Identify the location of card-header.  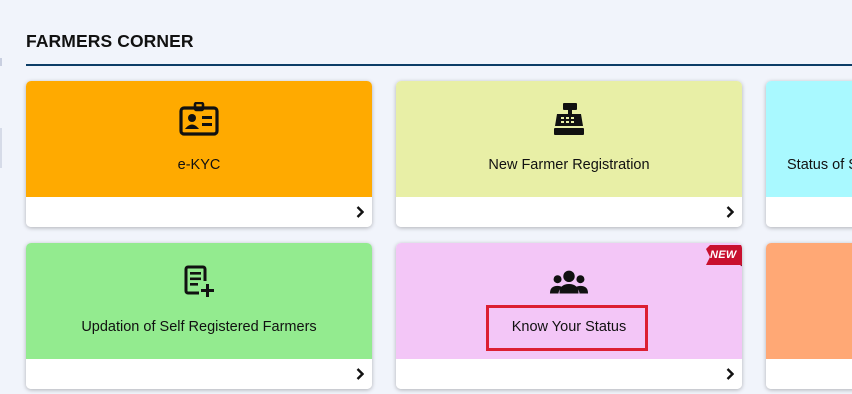
(809, 301).